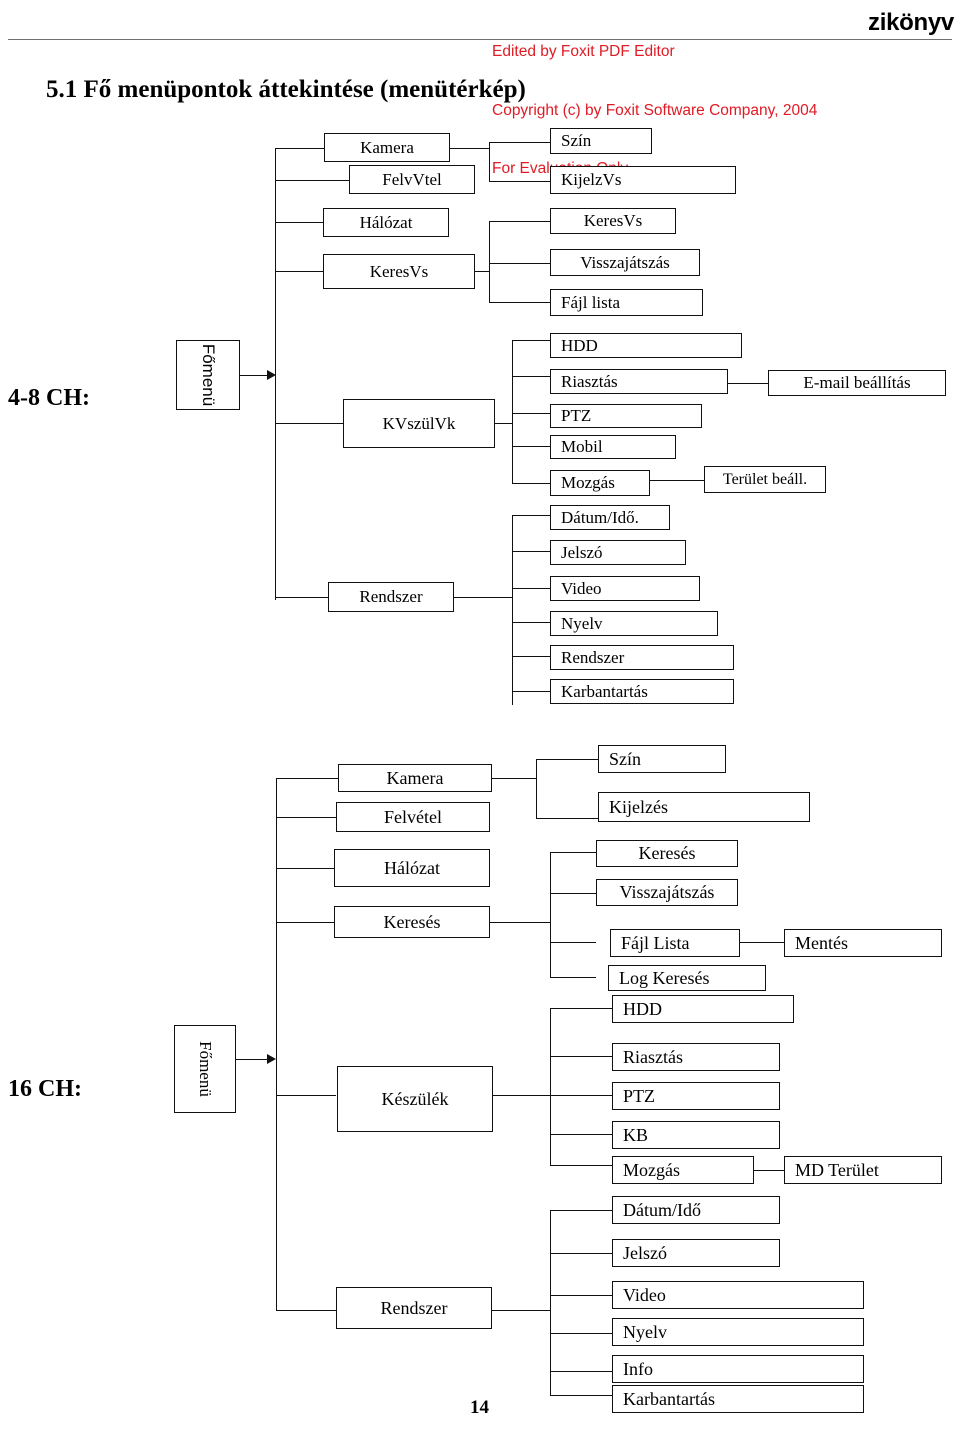 The width and height of the screenshot is (960, 1446). What do you see at coordinates (419, 423) in the screenshot?
I see `node-kvszulvk-4-8ch: KVszülVk` at bounding box center [419, 423].